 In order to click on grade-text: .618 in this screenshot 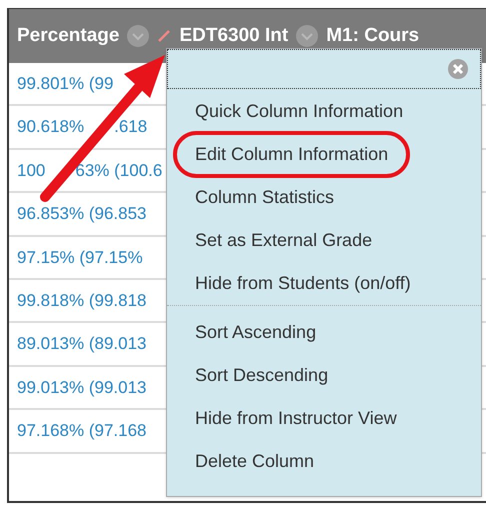, I will do `click(131, 127)`.